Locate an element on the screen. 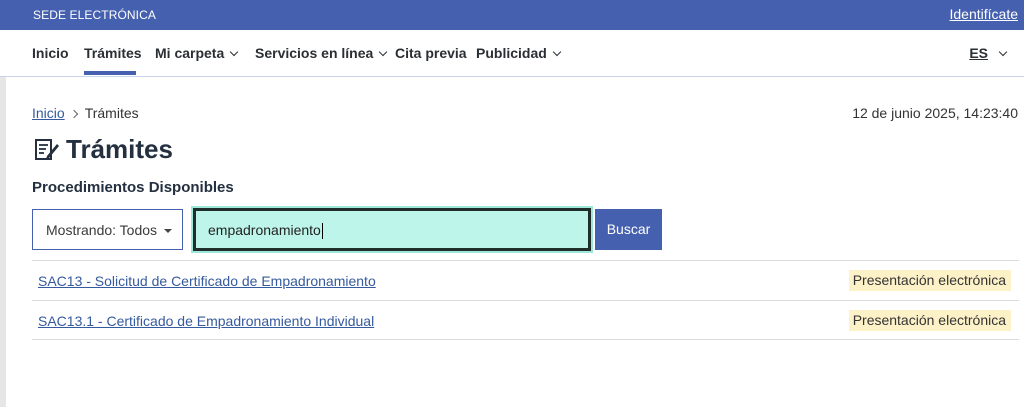  language-selector: ES is located at coordinates (988, 53).